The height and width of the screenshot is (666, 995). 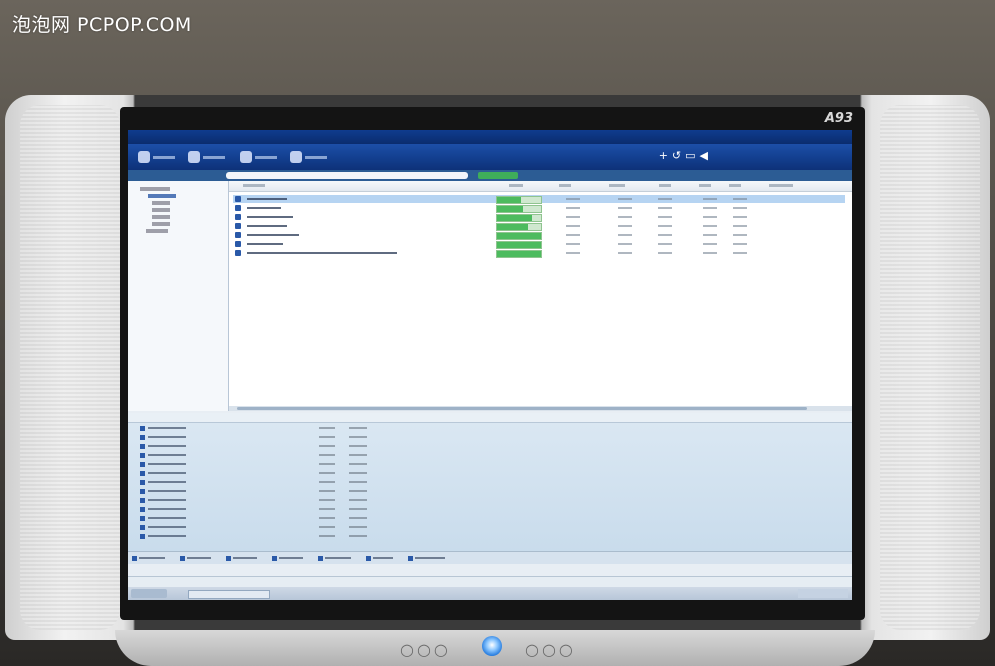 What do you see at coordinates (838, 118) in the screenshot?
I see `model-label: A93` at bounding box center [838, 118].